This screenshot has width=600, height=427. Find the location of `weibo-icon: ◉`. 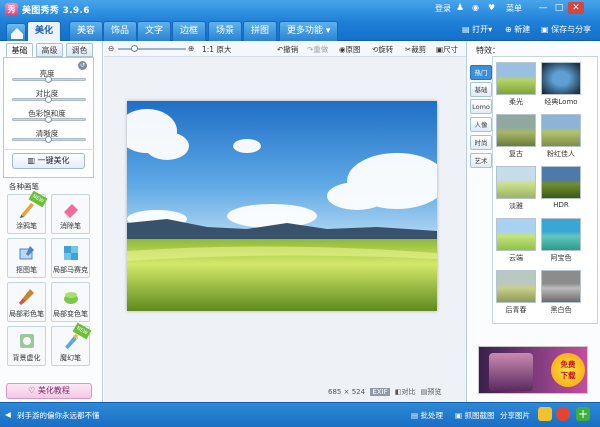

weibo-icon: ◉ is located at coordinates (475, 7).